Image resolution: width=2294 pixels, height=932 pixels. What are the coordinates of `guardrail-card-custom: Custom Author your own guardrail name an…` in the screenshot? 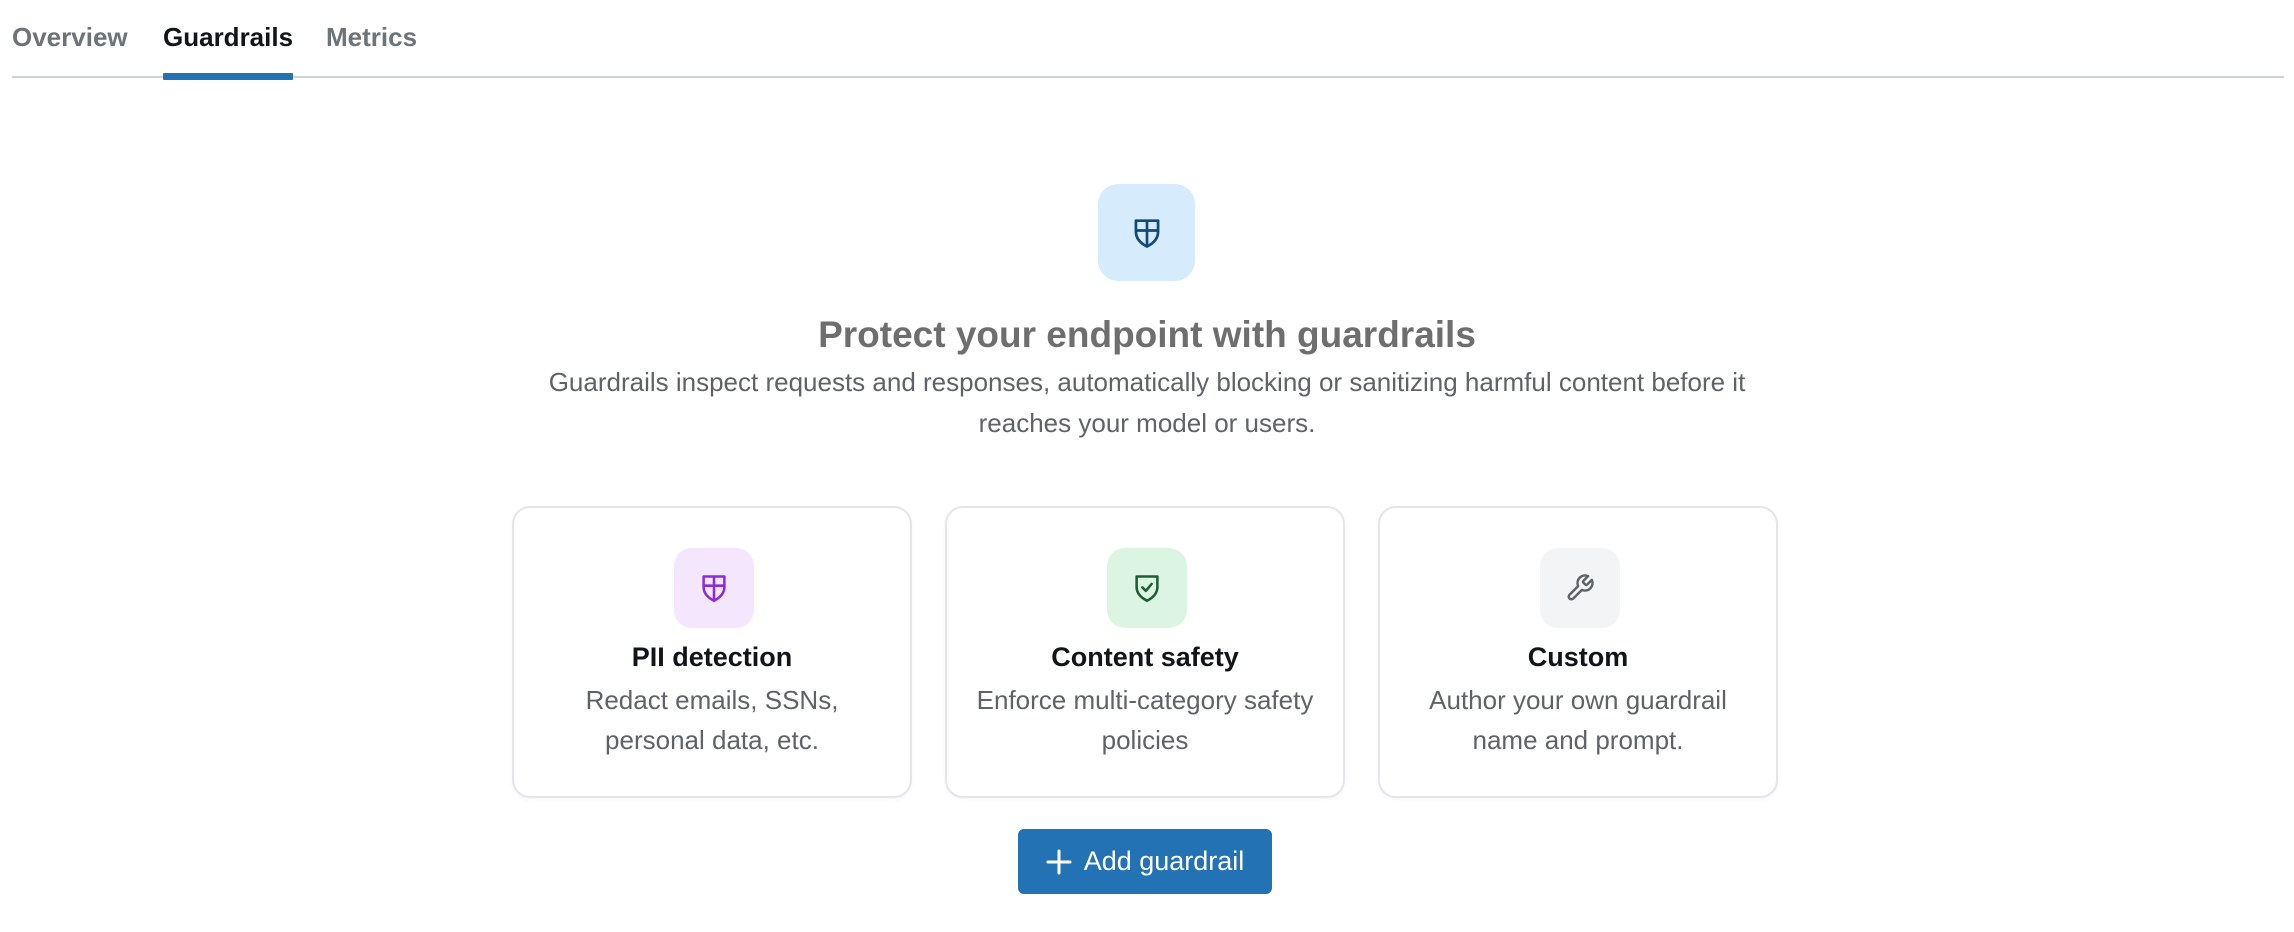 It's located at (1578, 652).